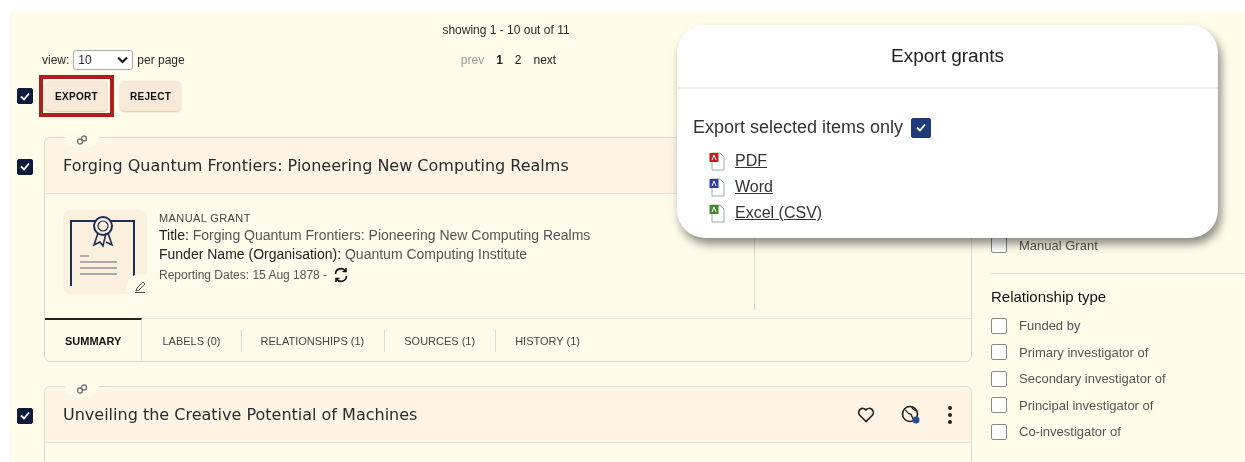 The width and height of the screenshot is (1245, 462). I want to click on results-summary: showing 1 - 10 out of 11, so click(506, 30).